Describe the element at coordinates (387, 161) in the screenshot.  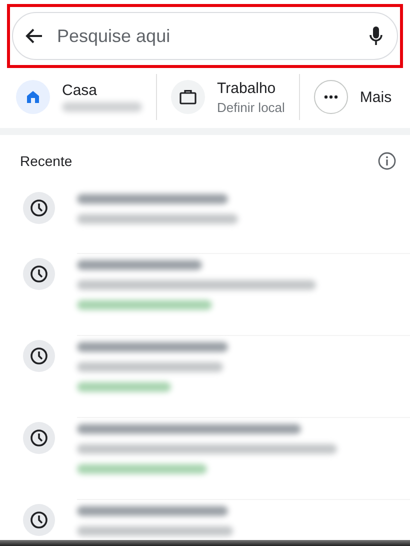
I see `info-icon` at that location.